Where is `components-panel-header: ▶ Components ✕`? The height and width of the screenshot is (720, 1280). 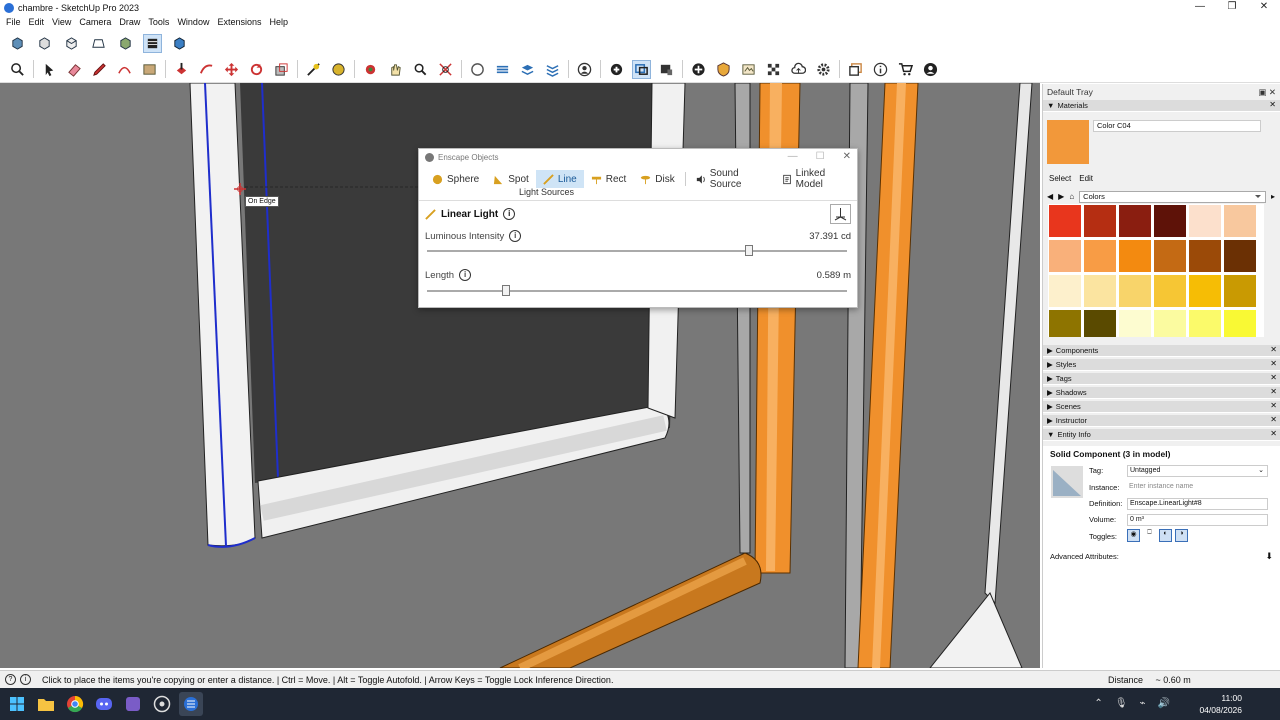
components-panel-header: ▶ Components ✕ is located at coordinates (1161, 351).